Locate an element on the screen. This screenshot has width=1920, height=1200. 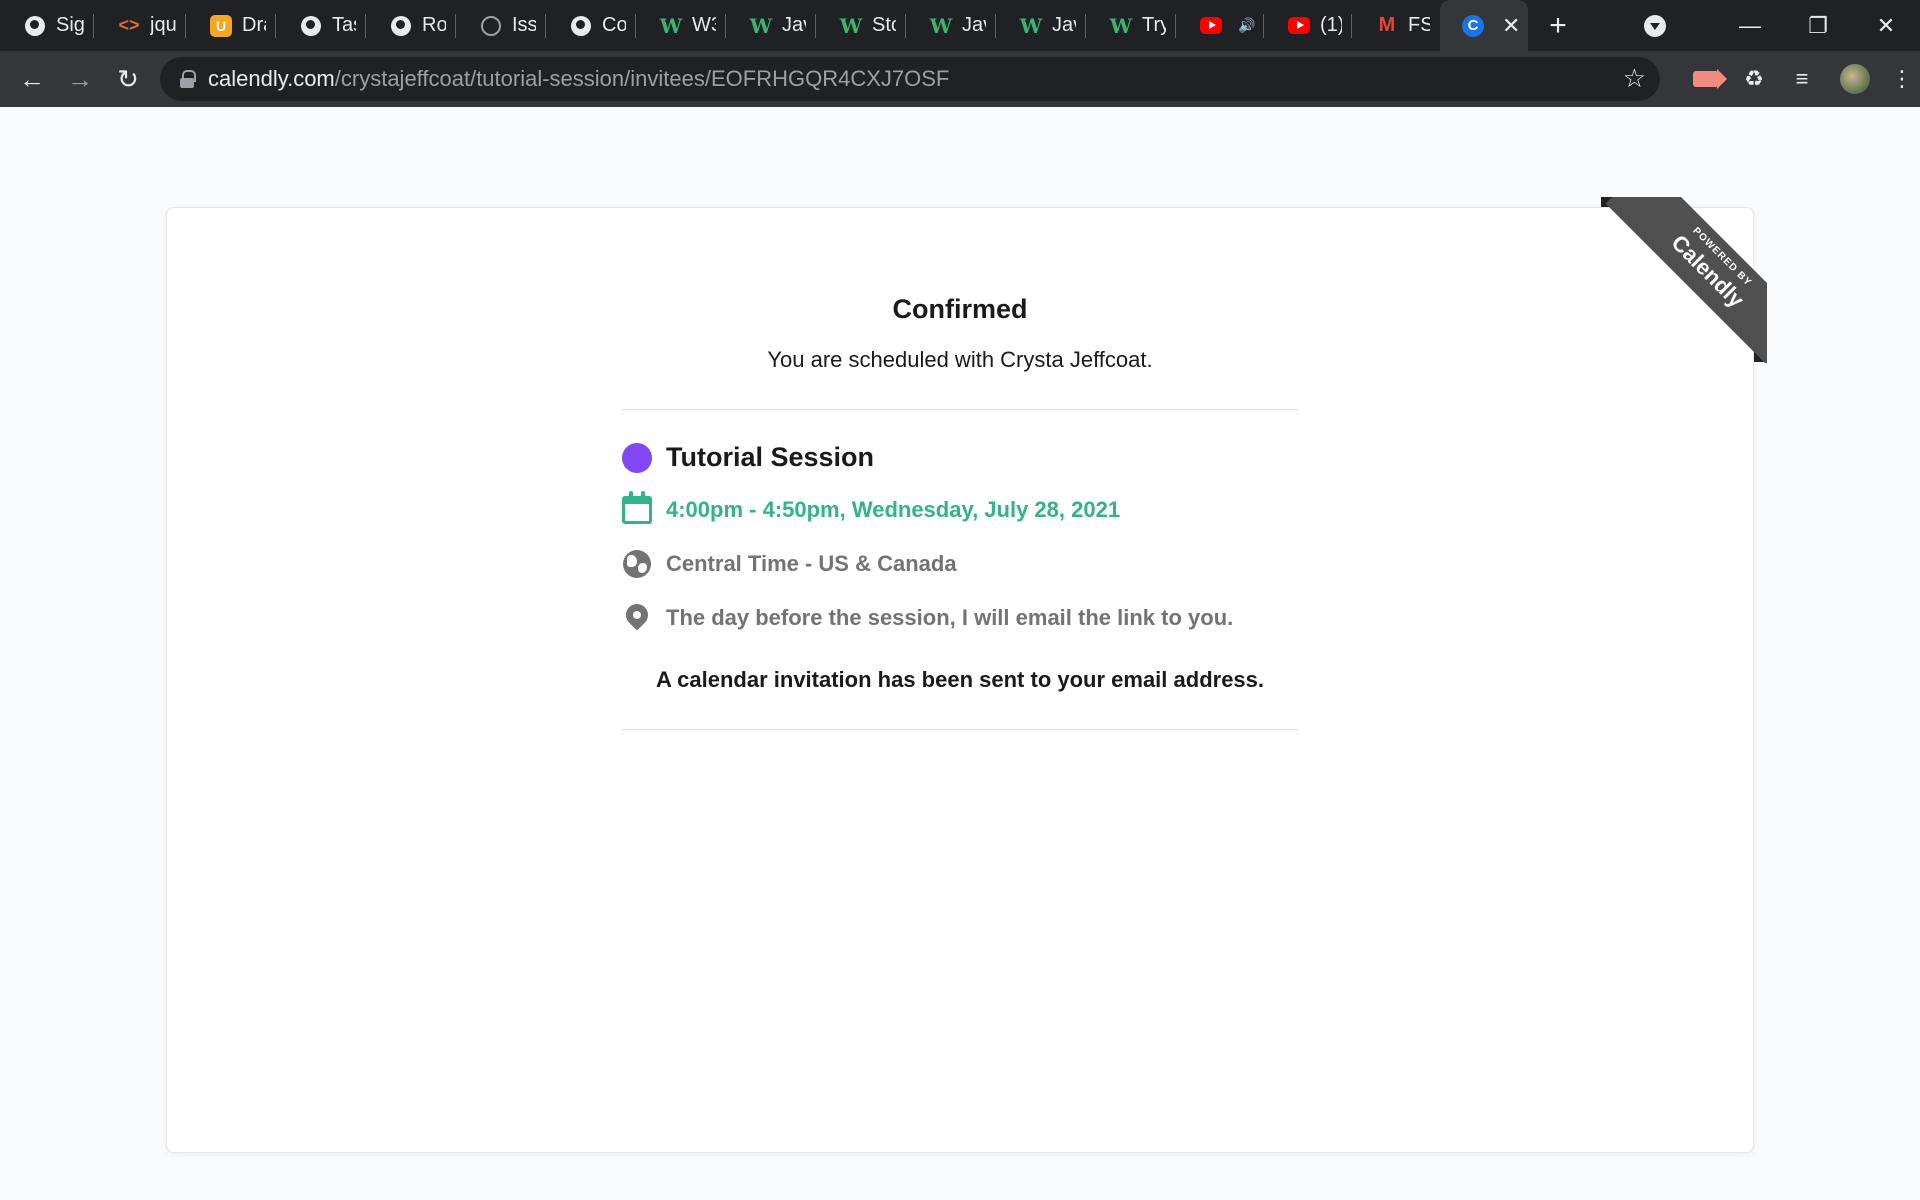
tab-title: Sign is located at coordinates (70, 25).